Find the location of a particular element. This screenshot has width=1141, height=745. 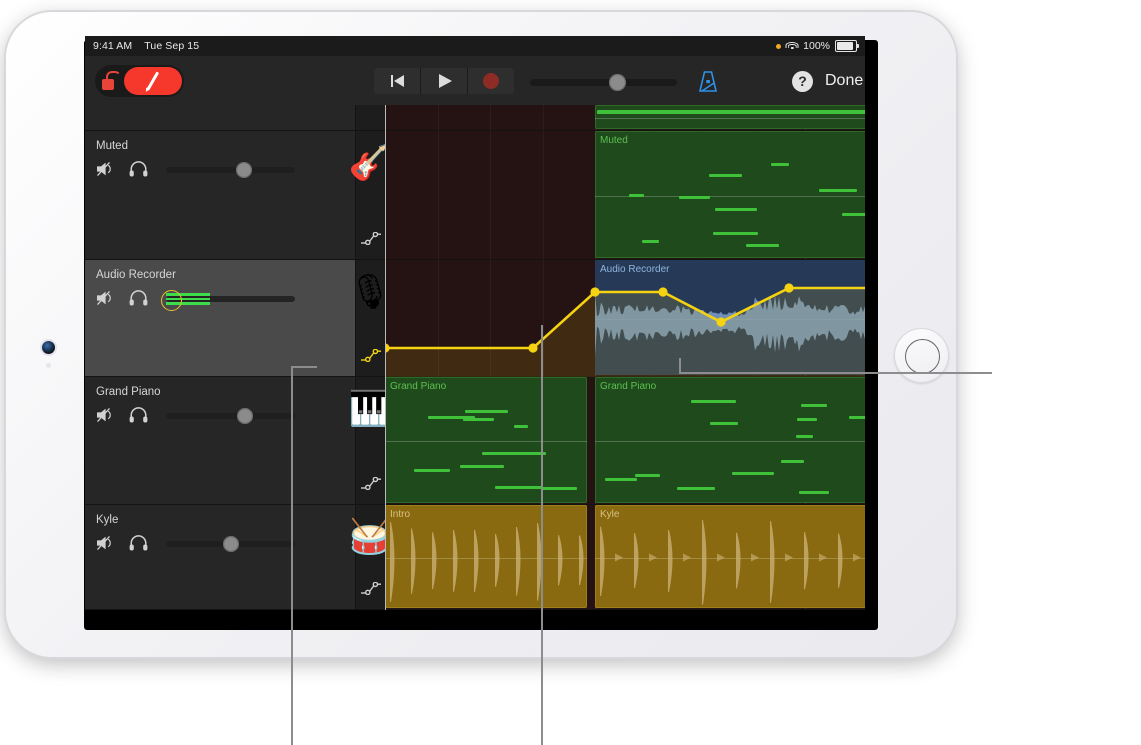

region: Intro is located at coordinates (486, 556).